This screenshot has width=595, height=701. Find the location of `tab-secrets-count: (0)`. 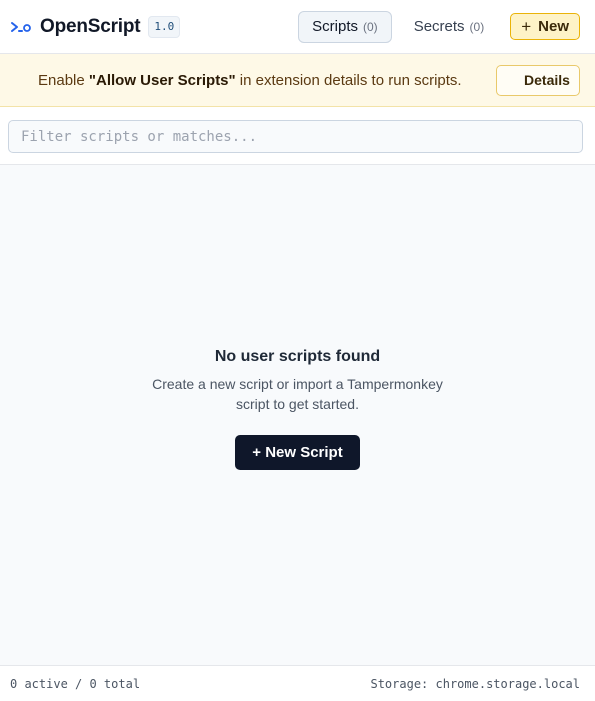

tab-secrets-count: (0) is located at coordinates (477, 26).